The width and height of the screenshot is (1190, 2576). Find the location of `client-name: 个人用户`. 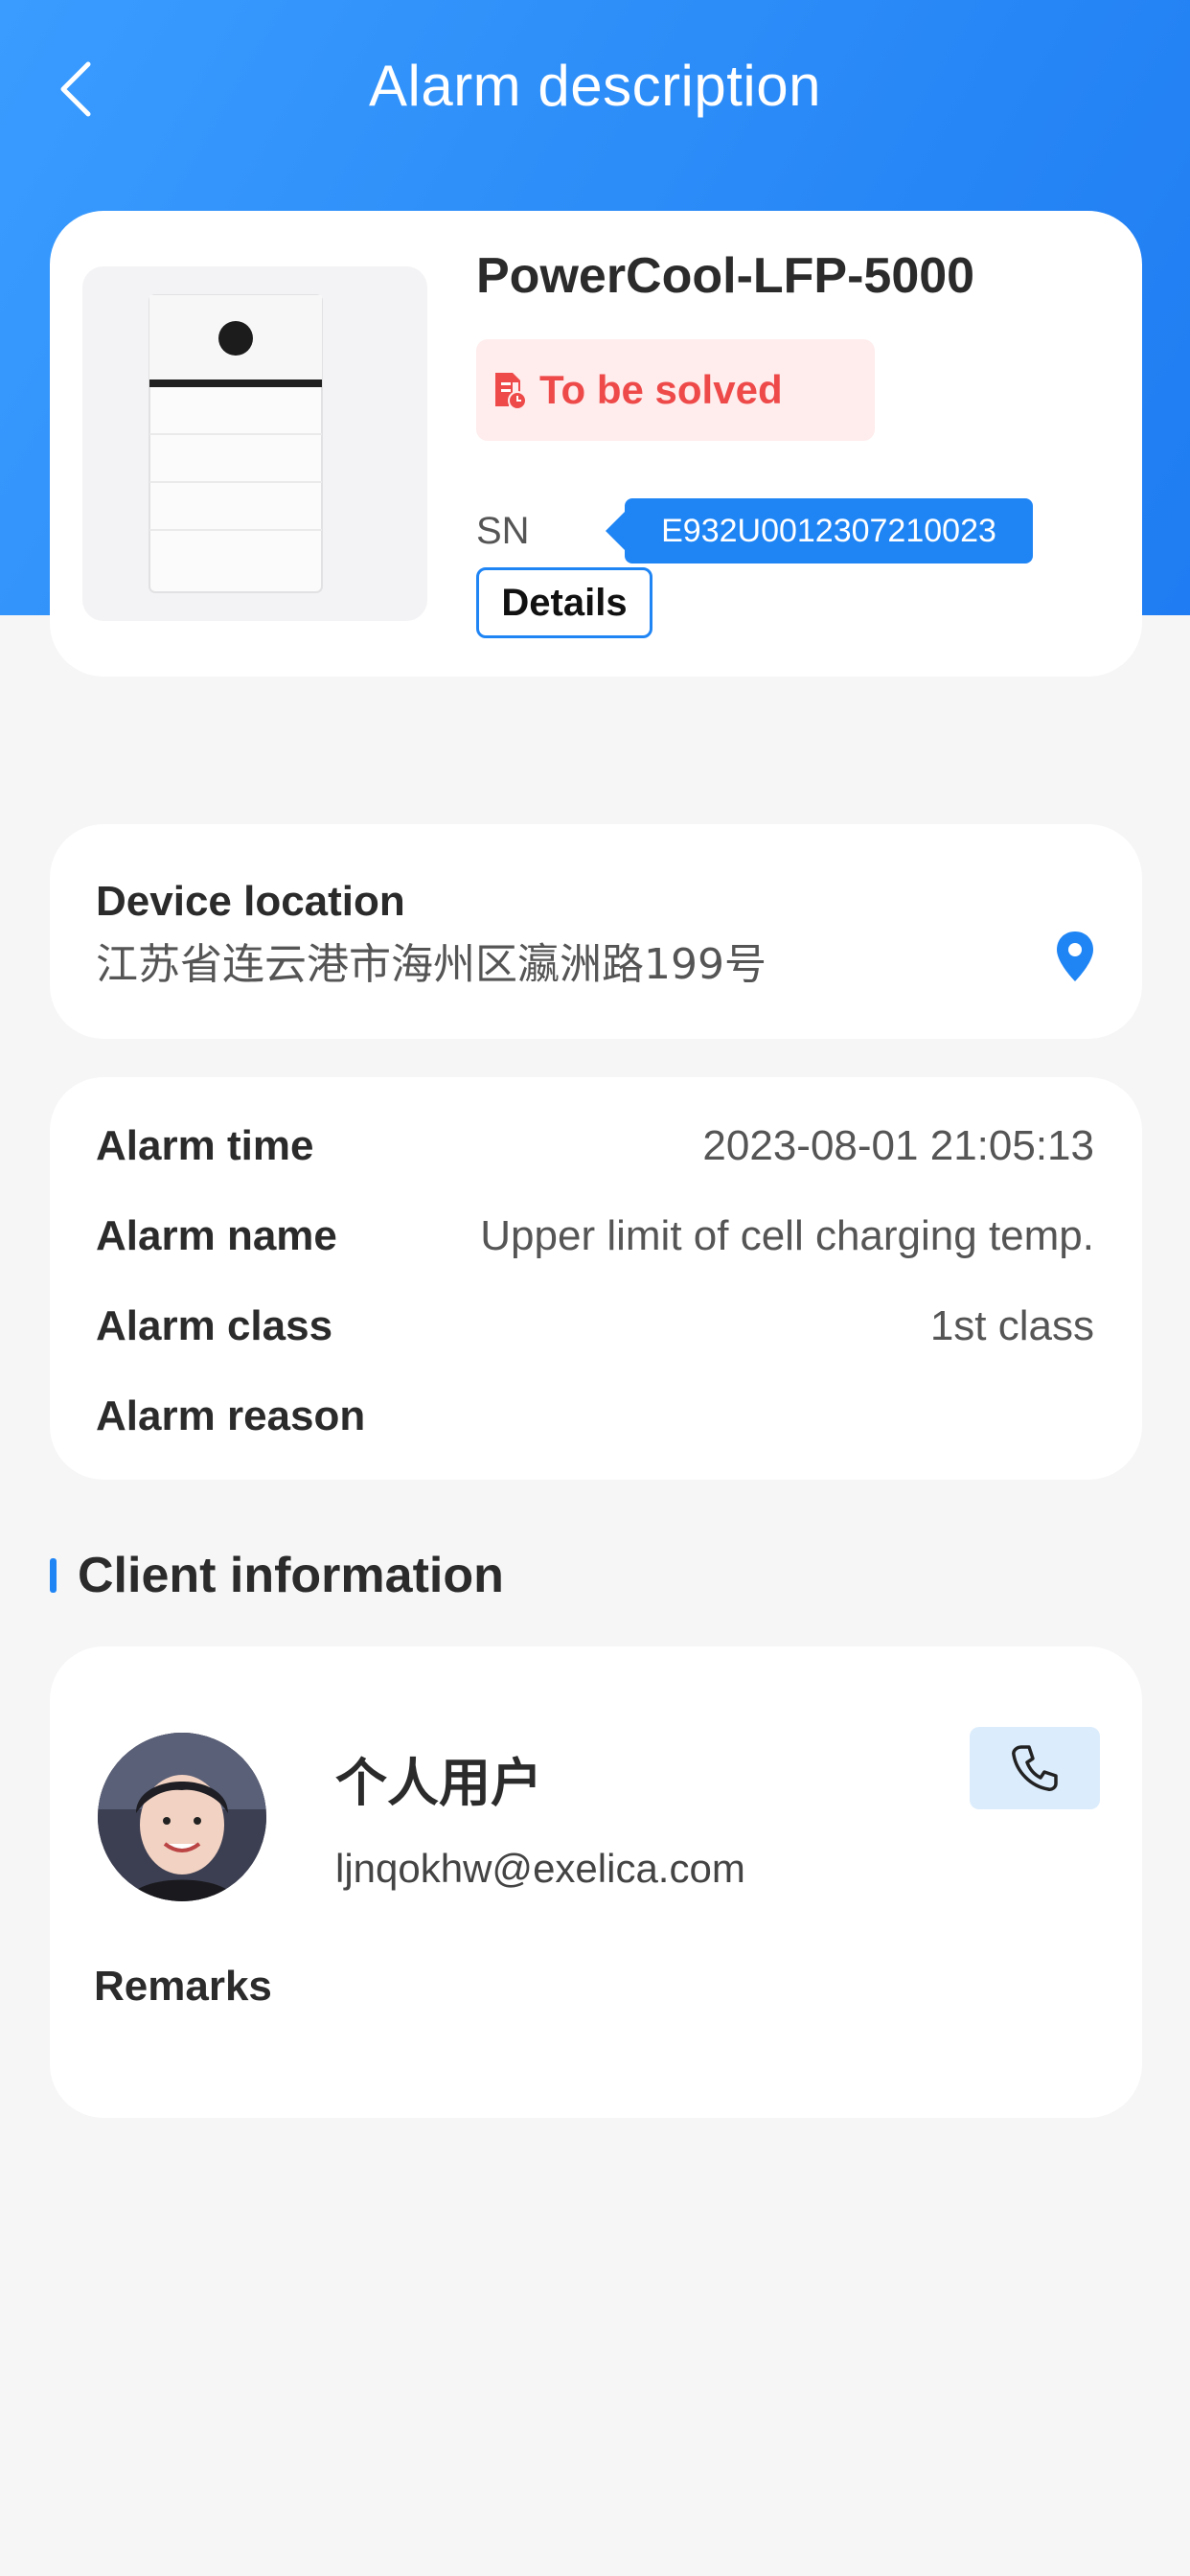

client-name: 个人用户 is located at coordinates (439, 1783).